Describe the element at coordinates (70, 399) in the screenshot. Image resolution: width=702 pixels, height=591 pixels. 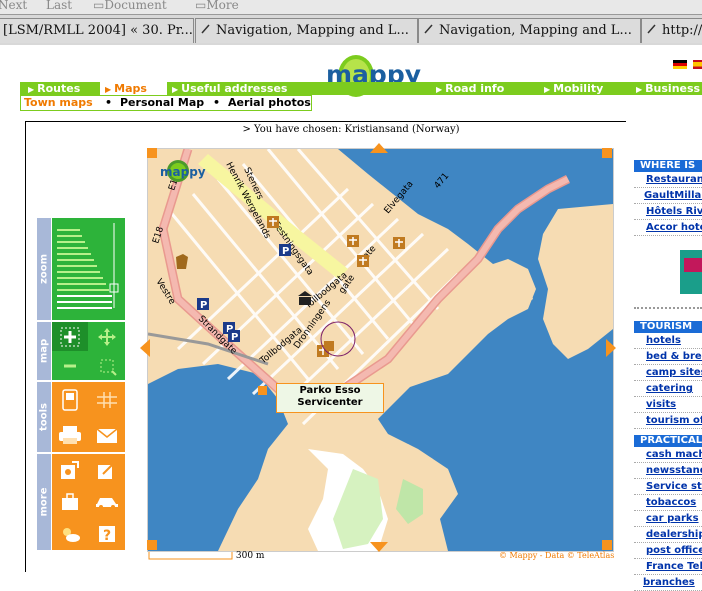
I see `pda-icon` at that location.